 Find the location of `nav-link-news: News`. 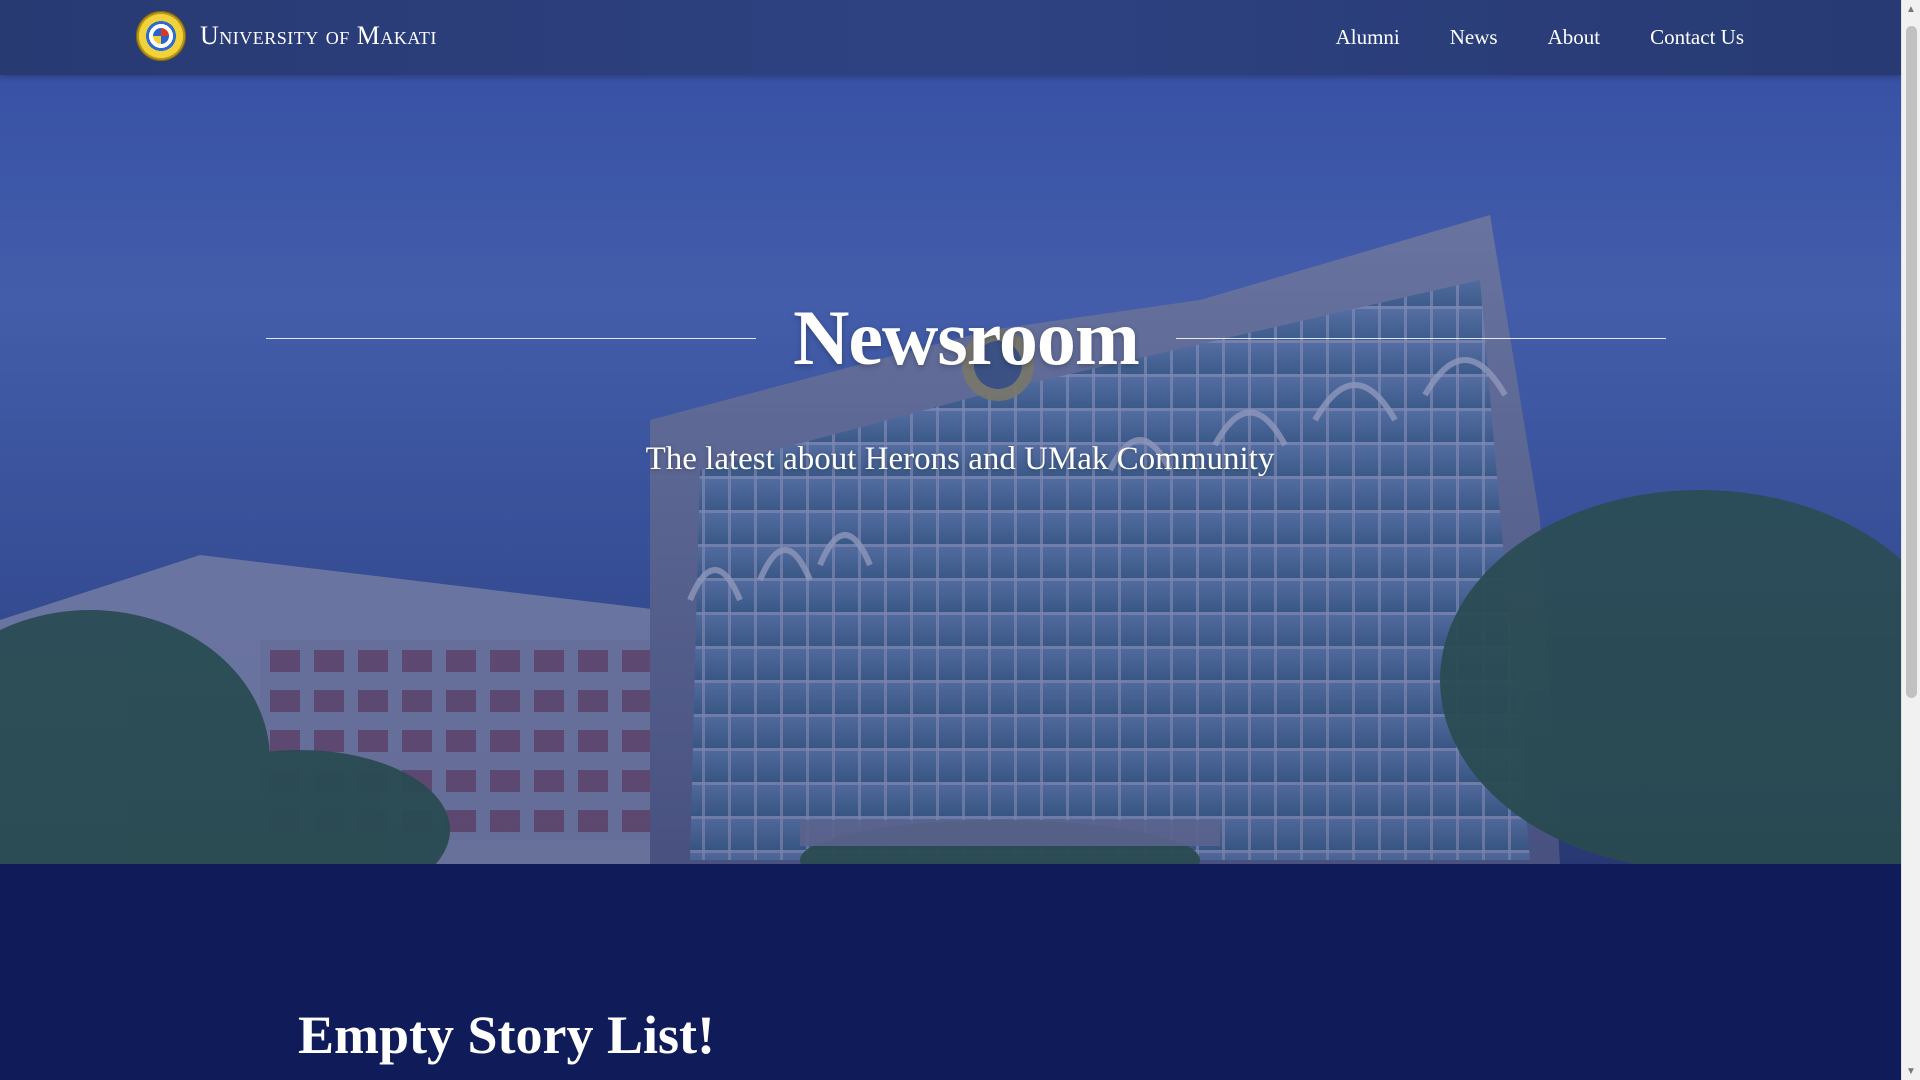

nav-link-news: News is located at coordinates (1474, 37).